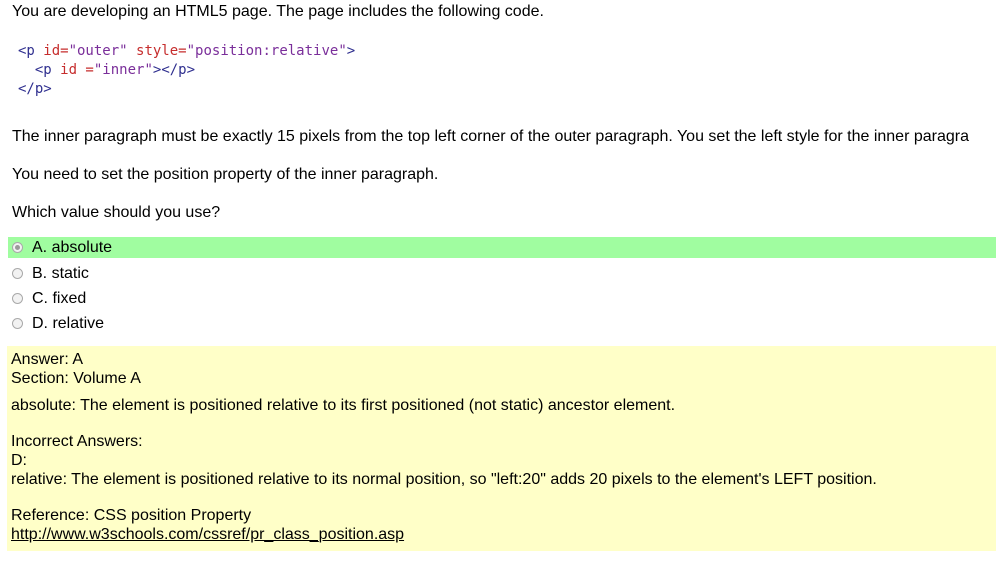 This screenshot has height=563, width=996. Describe the element at coordinates (68, 323) in the screenshot. I see `option-label: D. relative` at that location.